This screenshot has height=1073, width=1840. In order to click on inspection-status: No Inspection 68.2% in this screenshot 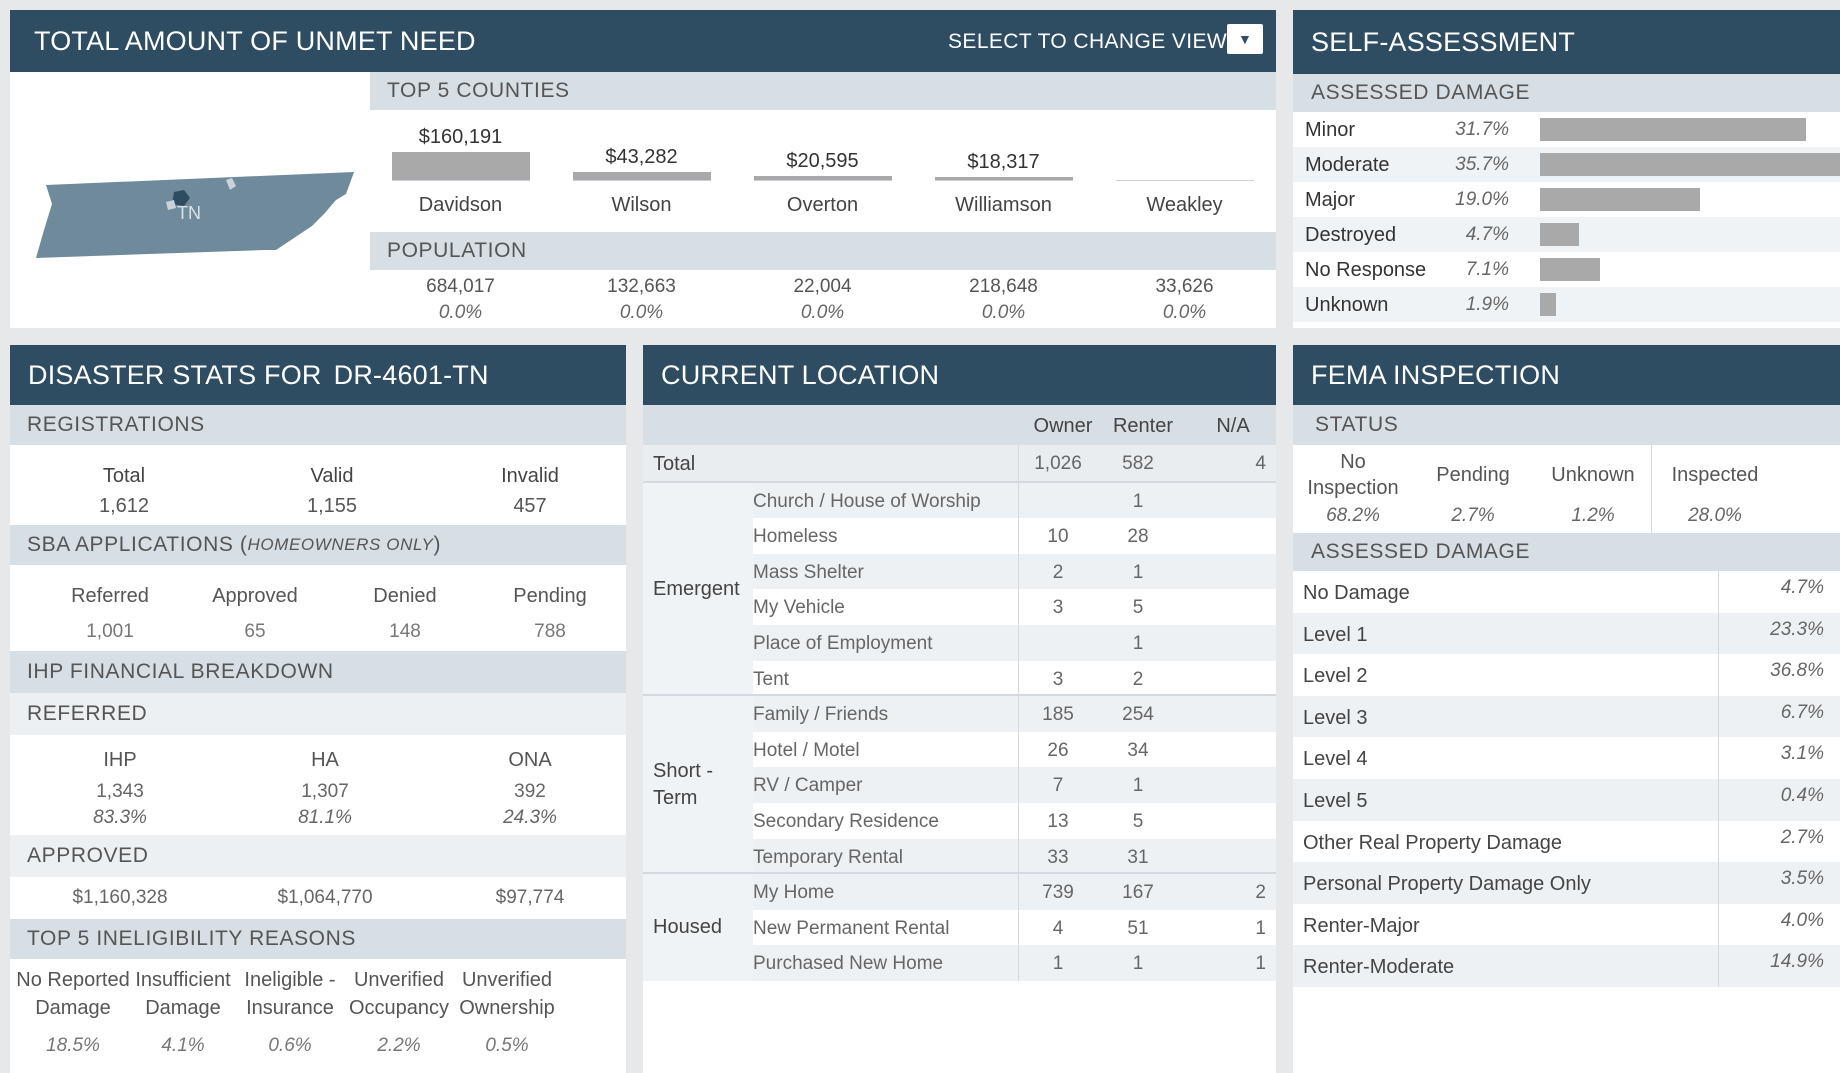, I will do `click(1353, 489)`.